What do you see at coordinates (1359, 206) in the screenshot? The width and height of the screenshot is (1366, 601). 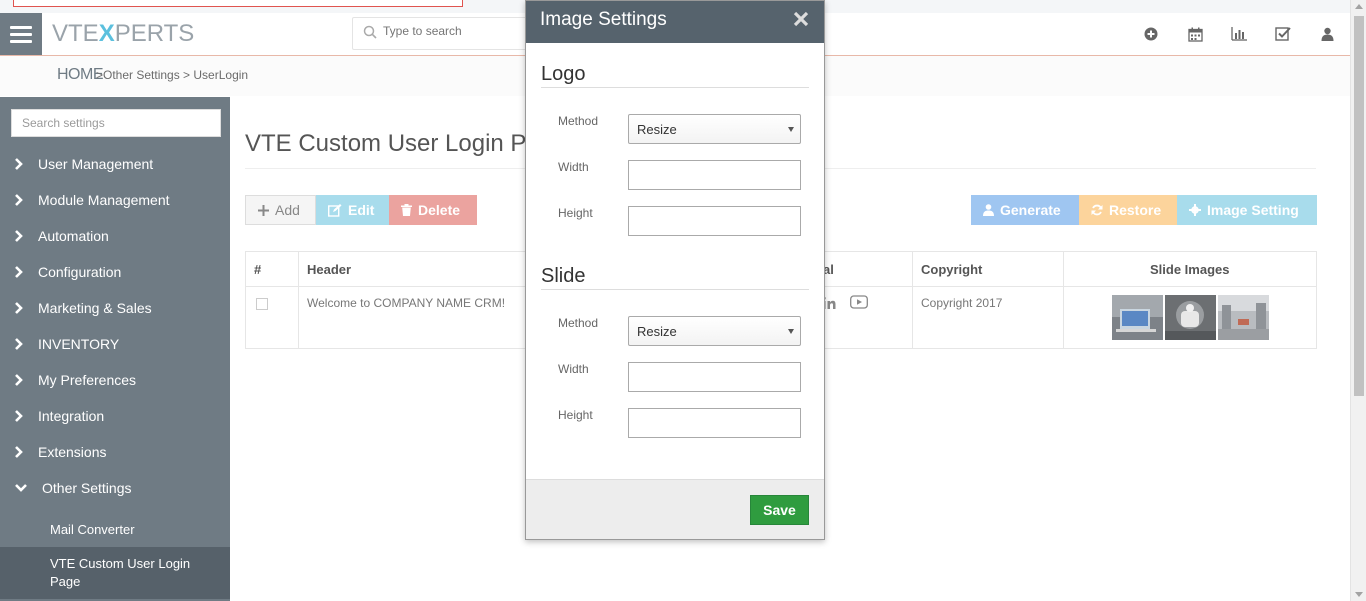 I see `scrollbar-thumb` at bounding box center [1359, 206].